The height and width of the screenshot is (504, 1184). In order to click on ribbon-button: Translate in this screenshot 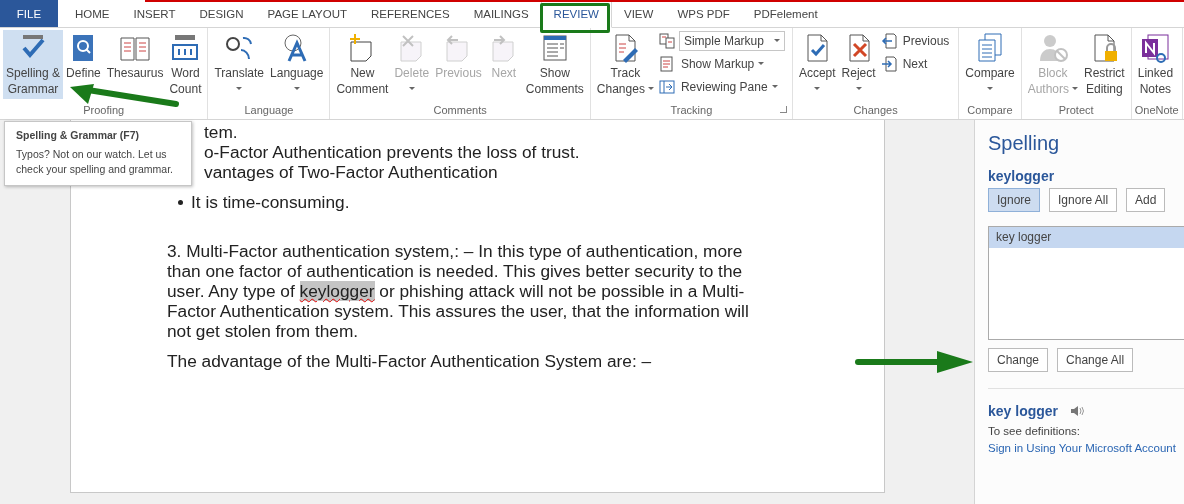, I will do `click(239, 62)`.